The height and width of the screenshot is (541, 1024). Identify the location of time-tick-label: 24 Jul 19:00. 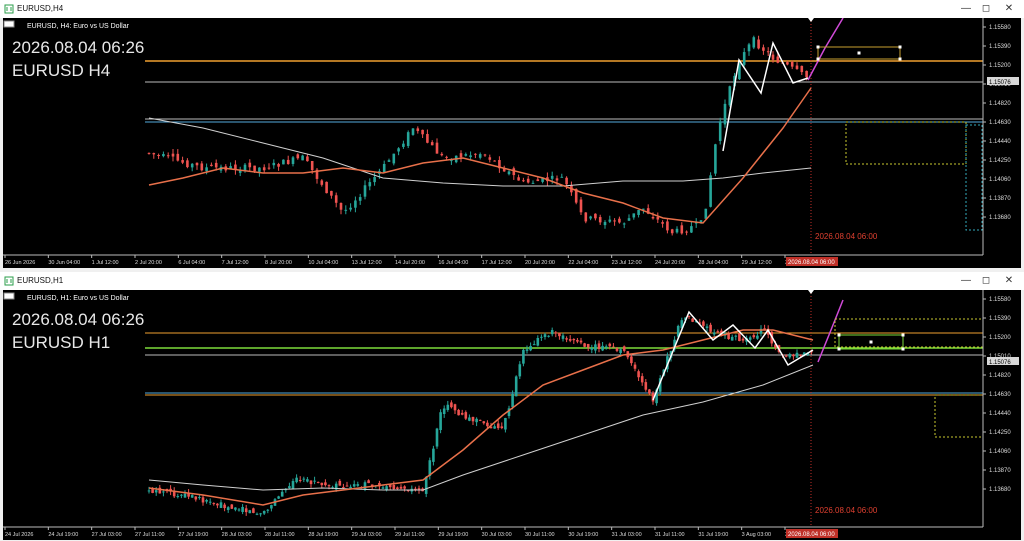
(63, 535).